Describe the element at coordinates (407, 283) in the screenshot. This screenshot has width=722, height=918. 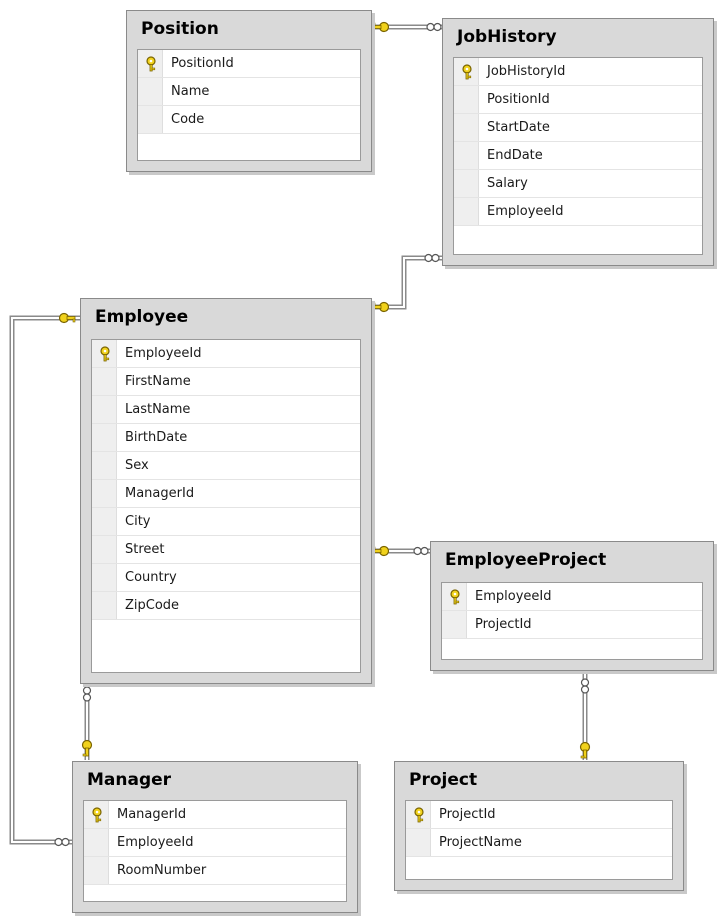
I see `relationship-employee-jobhistory` at that location.